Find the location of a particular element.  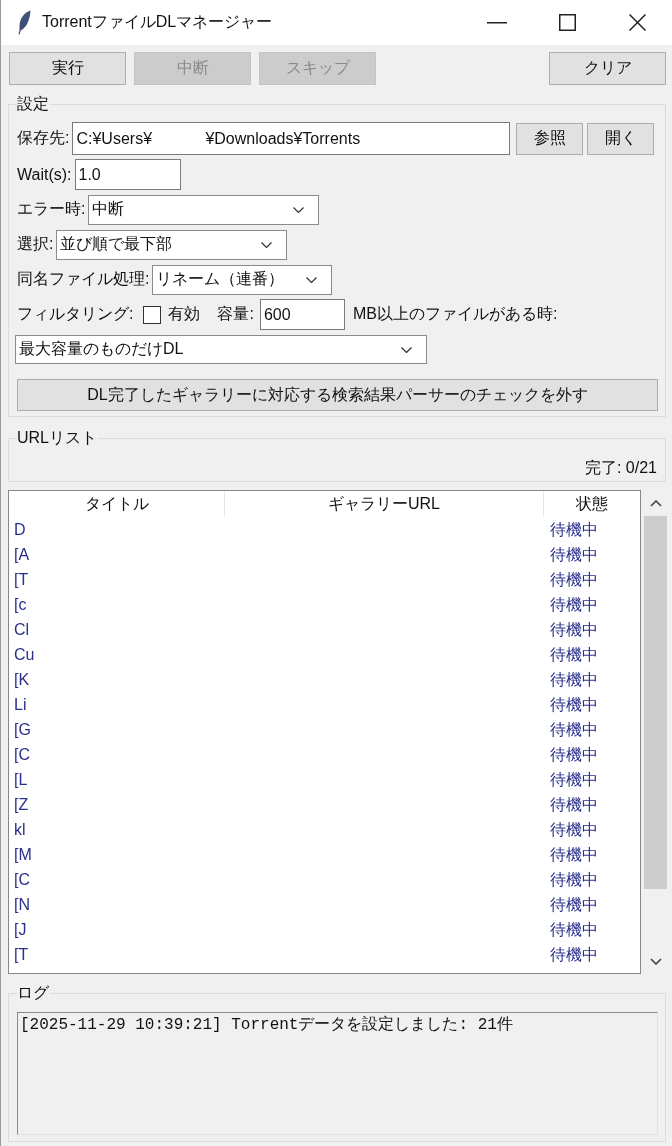

title-cell: Cl is located at coordinates (22, 629).